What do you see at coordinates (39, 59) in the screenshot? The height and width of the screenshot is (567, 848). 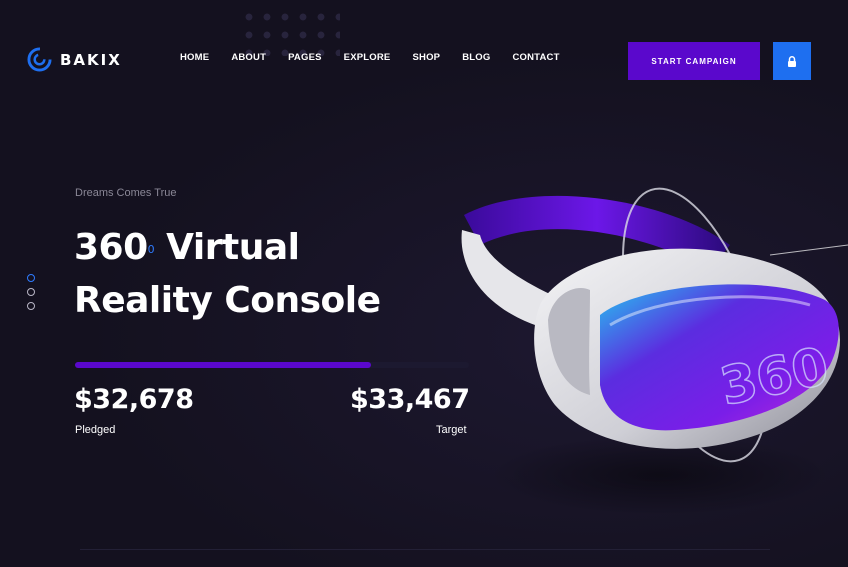 I see `logo-icon` at bounding box center [39, 59].